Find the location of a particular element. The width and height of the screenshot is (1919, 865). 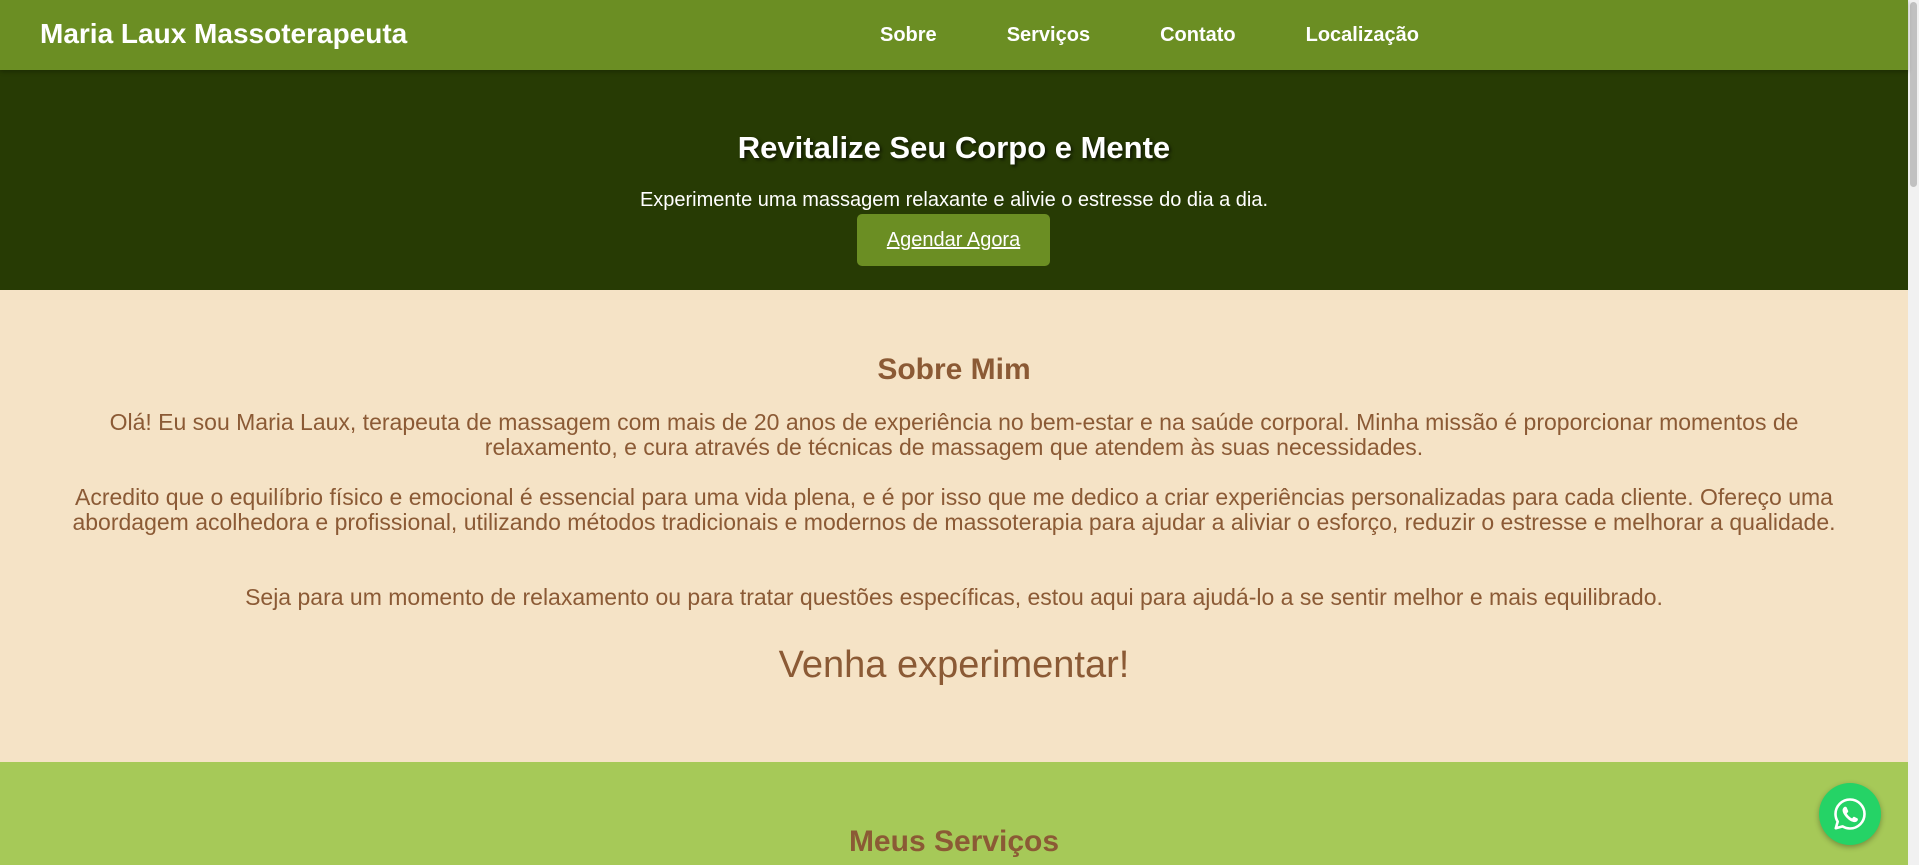

schedule-button: Agendar Agora is located at coordinates (953, 240).